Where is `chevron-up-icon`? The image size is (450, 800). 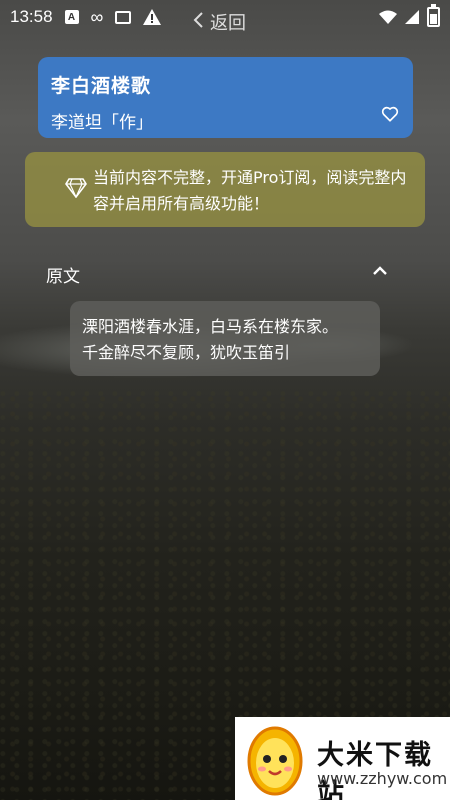 chevron-up-icon is located at coordinates (380, 271).